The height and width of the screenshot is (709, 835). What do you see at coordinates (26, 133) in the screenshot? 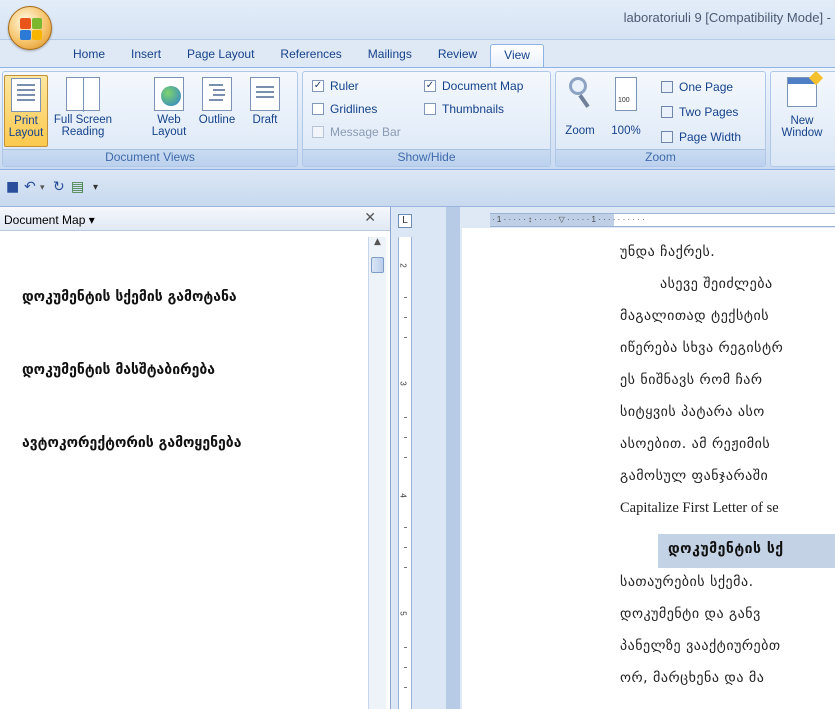
I see `print-layout-label-2: Layout` at bounding box center [26, 133].